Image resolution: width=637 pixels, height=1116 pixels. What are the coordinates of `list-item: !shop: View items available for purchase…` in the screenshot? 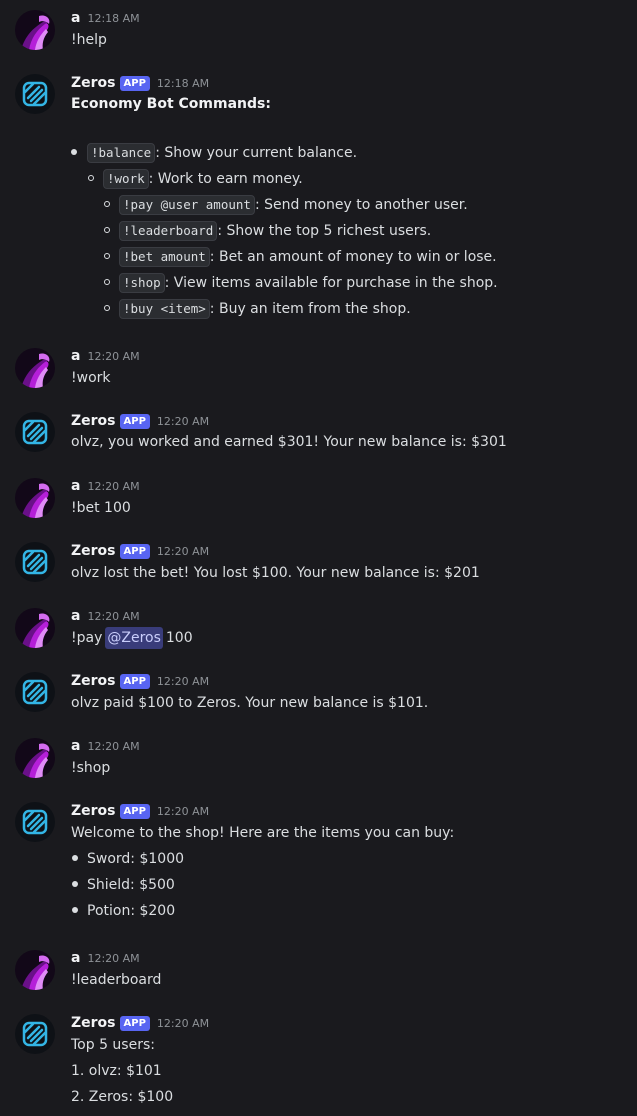 It's located at (308, 283).